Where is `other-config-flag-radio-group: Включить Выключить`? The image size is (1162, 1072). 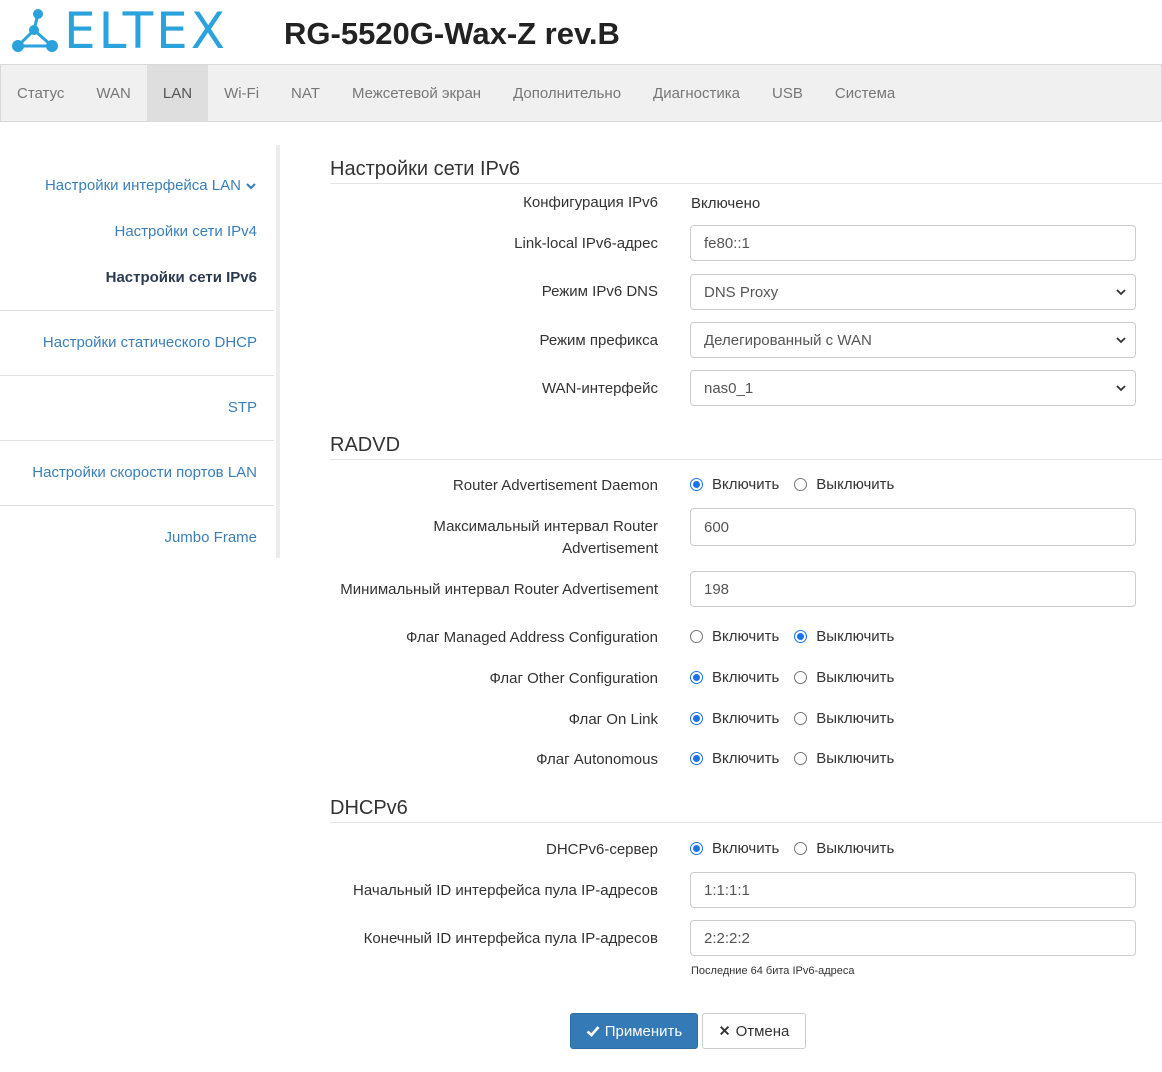
other-config-flag-radio-group: Включить Выключить is located at coordinates (799, 677).